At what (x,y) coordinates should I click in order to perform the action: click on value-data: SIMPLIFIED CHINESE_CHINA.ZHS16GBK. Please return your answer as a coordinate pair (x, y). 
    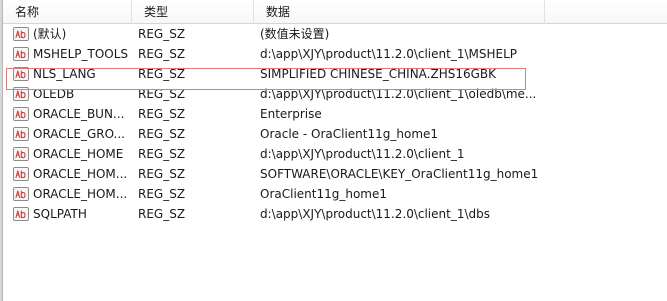
    Looking at the image, I should click on (378, 74).